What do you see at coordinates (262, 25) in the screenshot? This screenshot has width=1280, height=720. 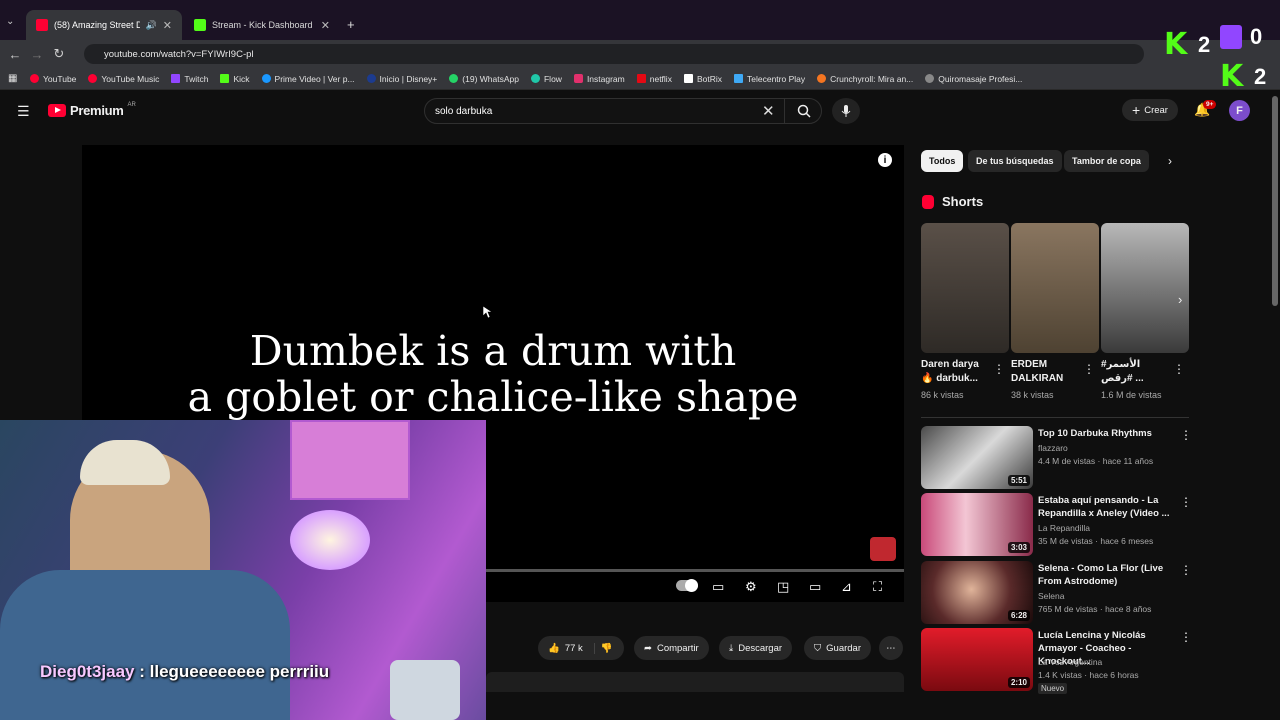 I see `tab-kick: Stream - Kick Dashboard ✕` at bounding box center [262, 25].